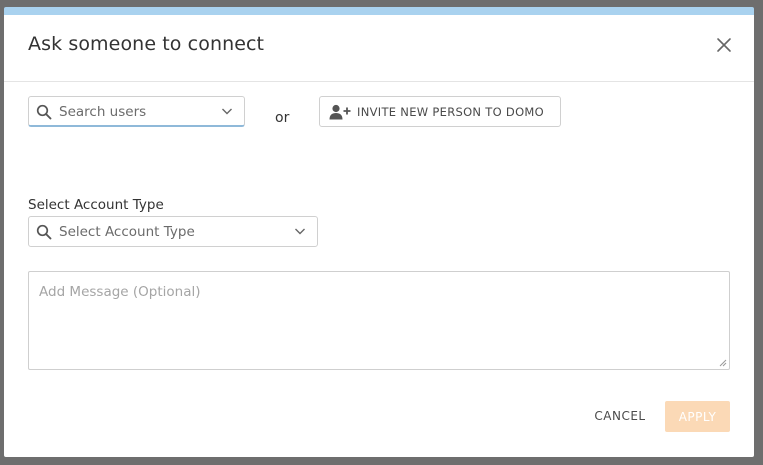 The height and width of the screenshot is (465, 763). Describe the element at coordinates (146, 44) in the screenshot. I see `dialog-title: Ask someone to connect` at that location.